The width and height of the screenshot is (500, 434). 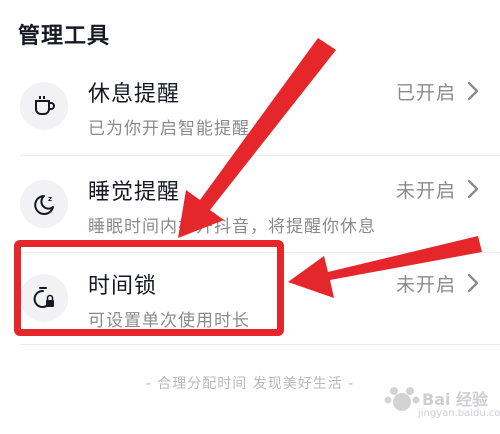 I want to click on watermark-logo: Bai 经验 jingyan.baidu.com, so click(x=441, y=402).